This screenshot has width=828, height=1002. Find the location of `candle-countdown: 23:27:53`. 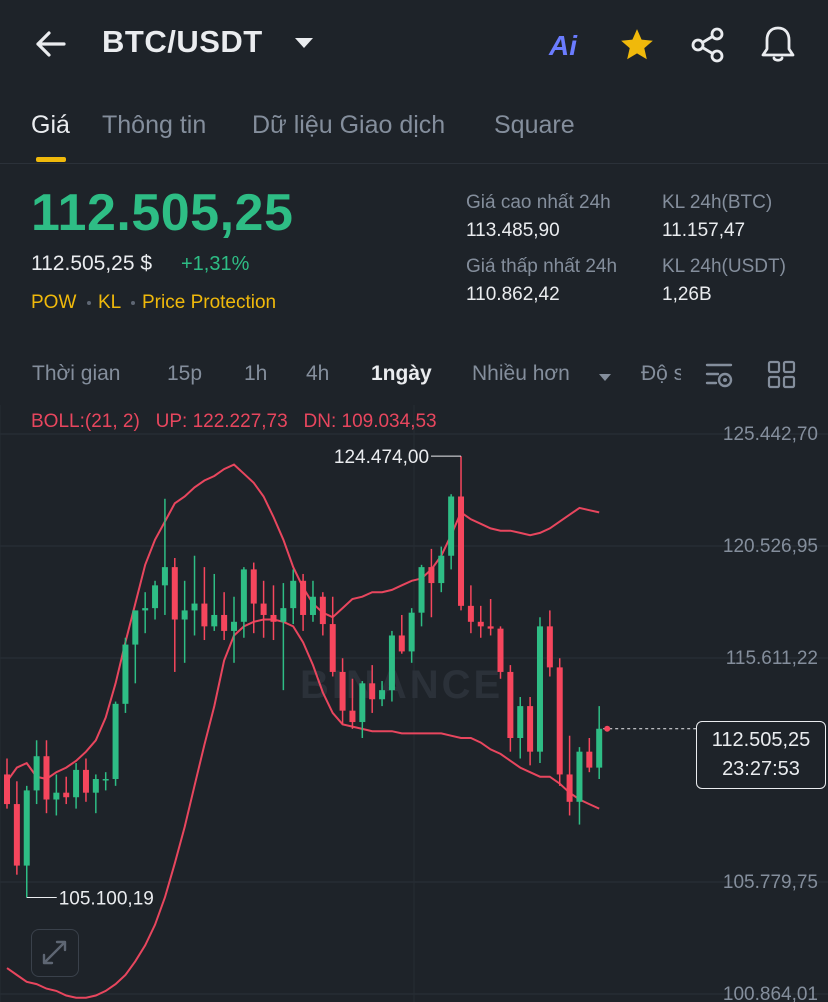

candle-countdown: 23:27:53 is located at coordinates (761, 769).